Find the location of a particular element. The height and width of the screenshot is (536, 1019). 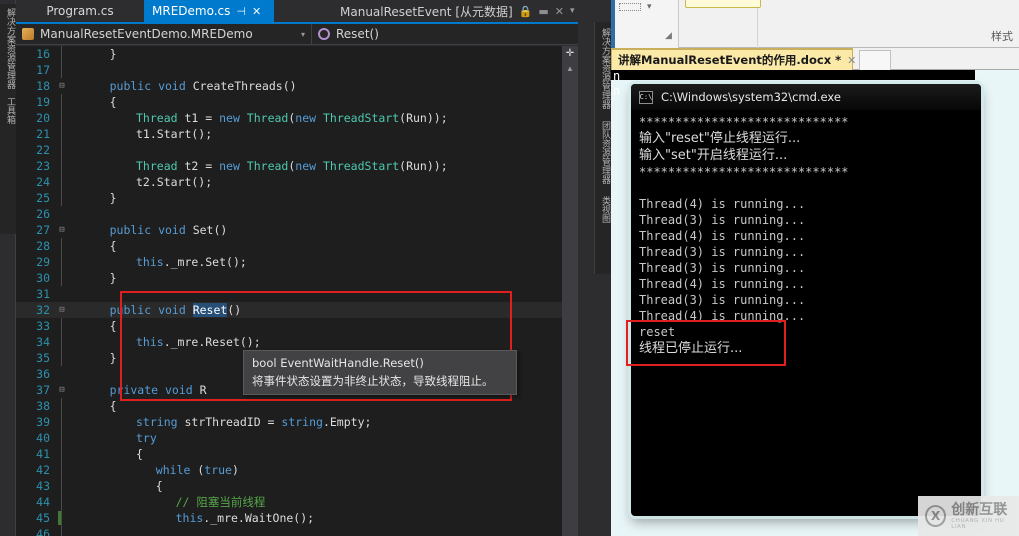

code-line: 39 string strThreadID = string.Empty; is located at coordinates (294, 422).